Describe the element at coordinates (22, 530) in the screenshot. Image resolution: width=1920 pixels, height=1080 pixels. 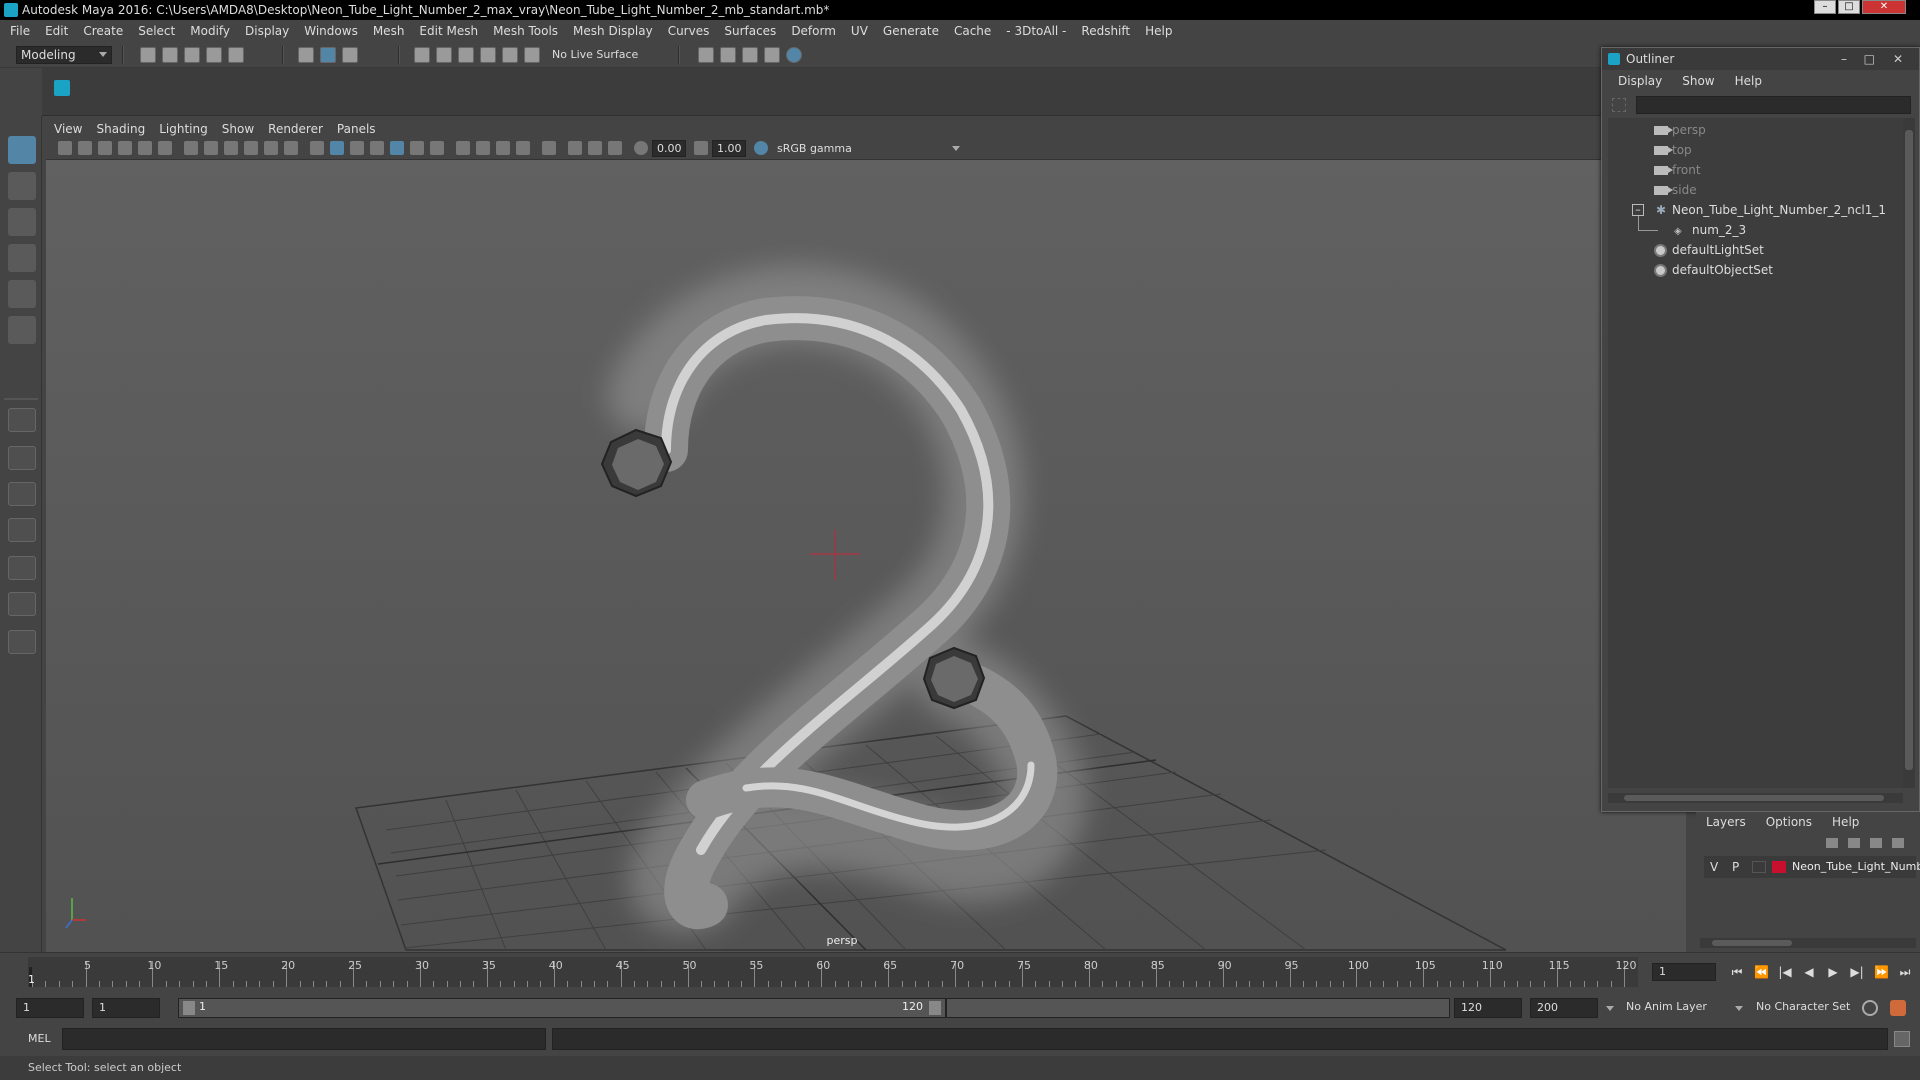
I see `outliner-persp-layout-icon` at that location.